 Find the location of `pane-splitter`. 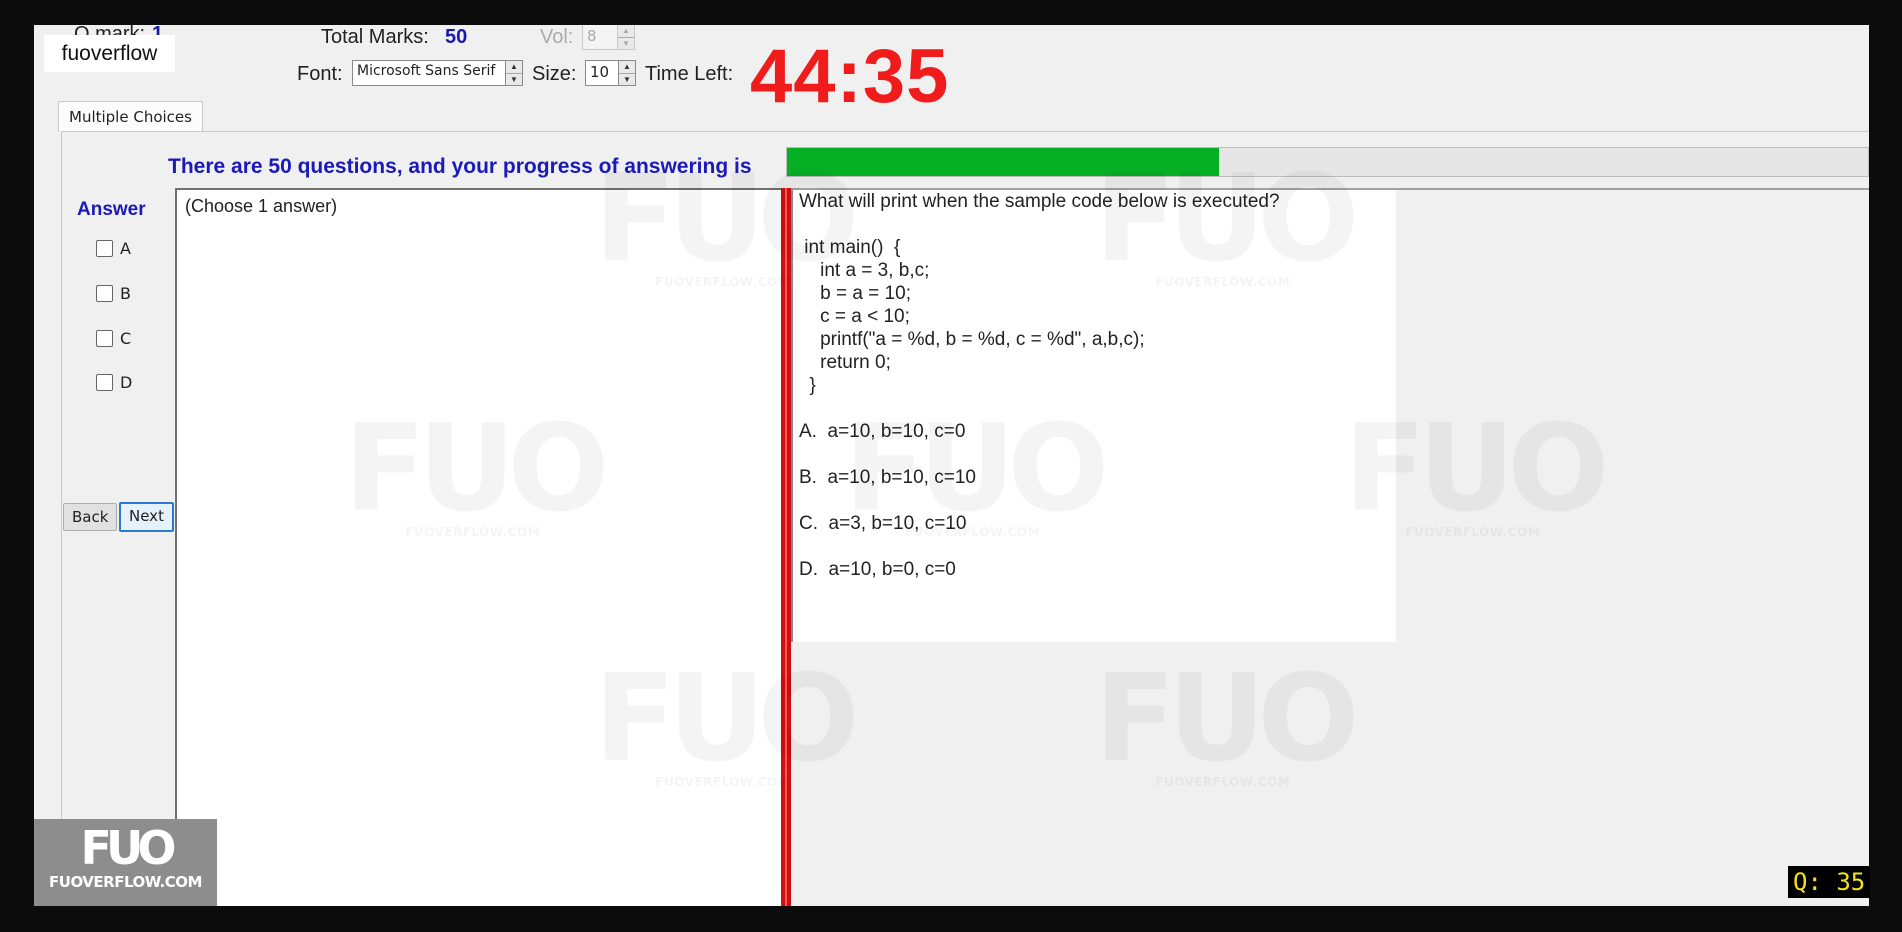

pane-splitter is located at coordinates (786, 547).